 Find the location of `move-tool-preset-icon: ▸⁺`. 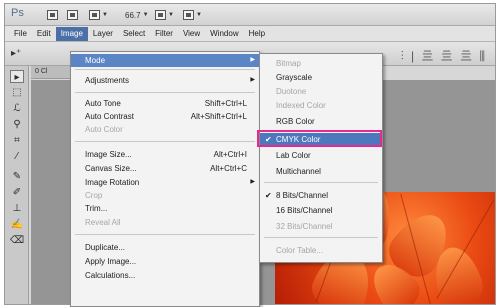

move-tool-preset-icon: ▸⁺ is located at coordinates (16, 53).